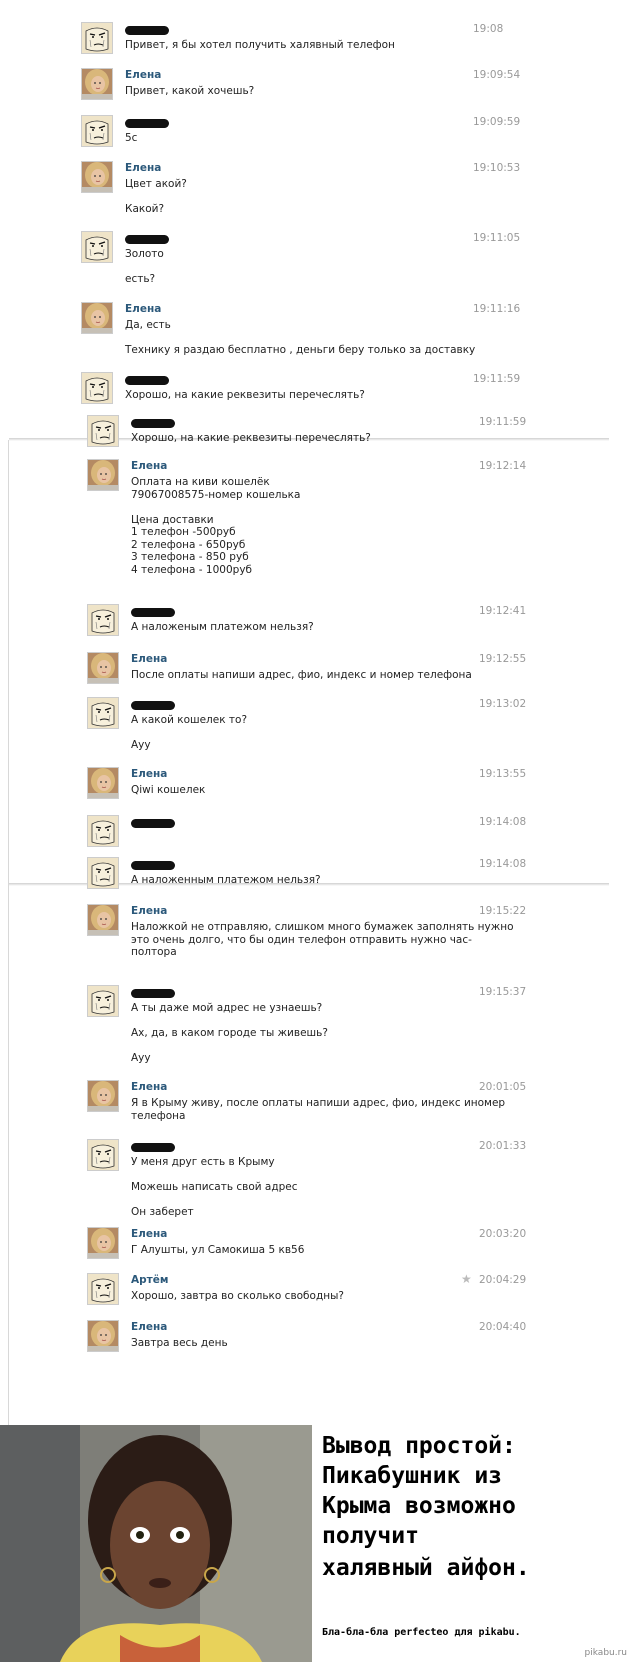 The width and height of the screenshot is (633, 1662). I want to click on message-text: Хорошо, на какие реквезиты перечеслять?, so click(245, 395).